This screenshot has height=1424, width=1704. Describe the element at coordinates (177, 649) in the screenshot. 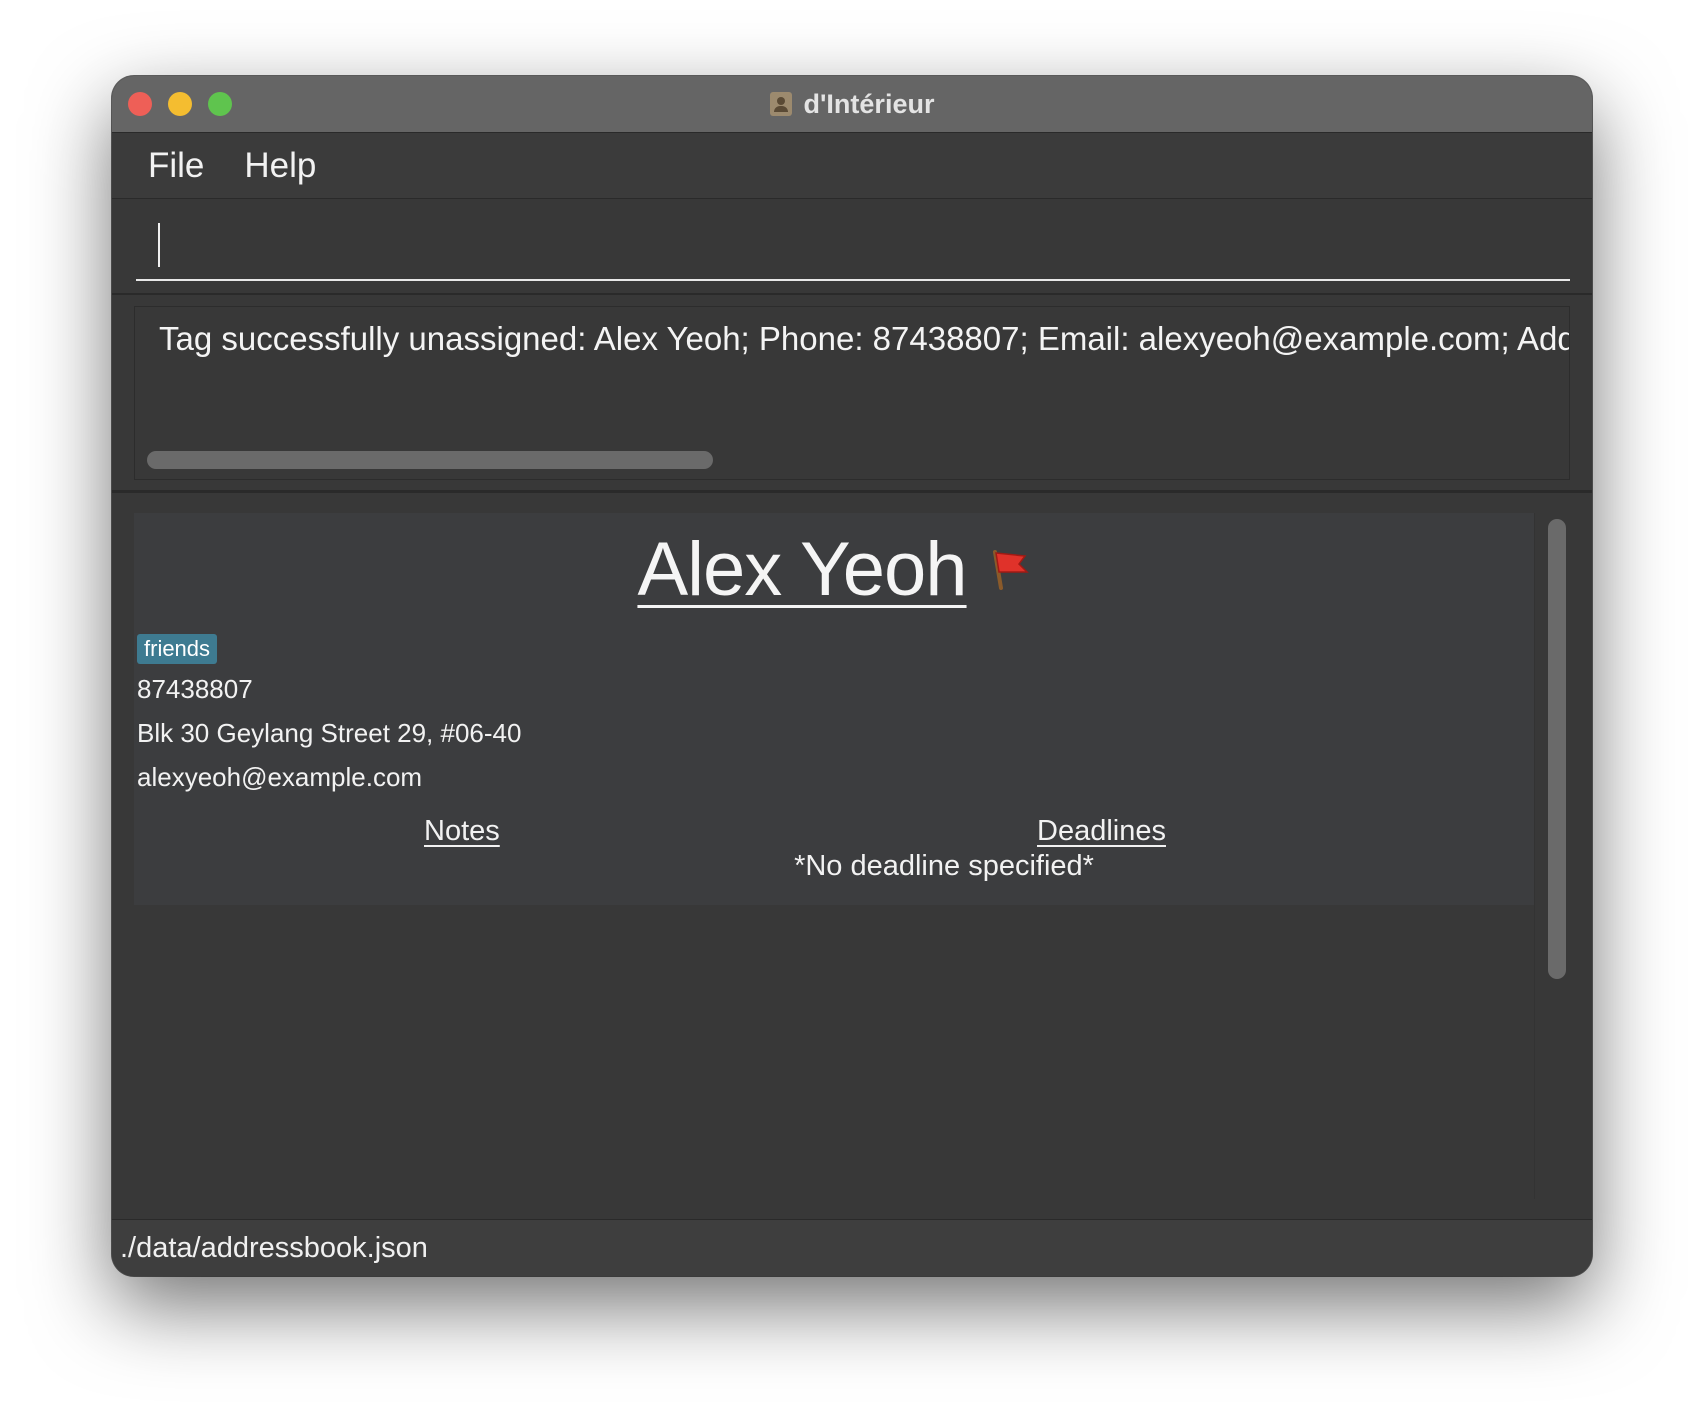

I see `tag-badge: friends` at that location.